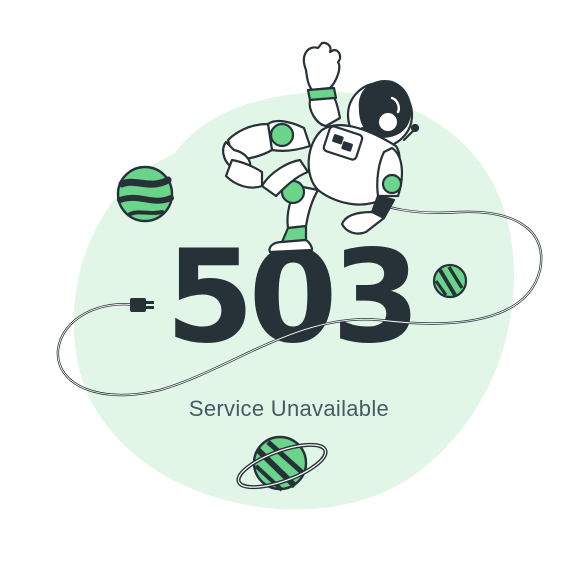 Image resolution: width=578 pixels, height=567 pixels. Describe the element at coordinates (289, 408) in the screenshot. I see `error-message: Service Unavailable` at that location.